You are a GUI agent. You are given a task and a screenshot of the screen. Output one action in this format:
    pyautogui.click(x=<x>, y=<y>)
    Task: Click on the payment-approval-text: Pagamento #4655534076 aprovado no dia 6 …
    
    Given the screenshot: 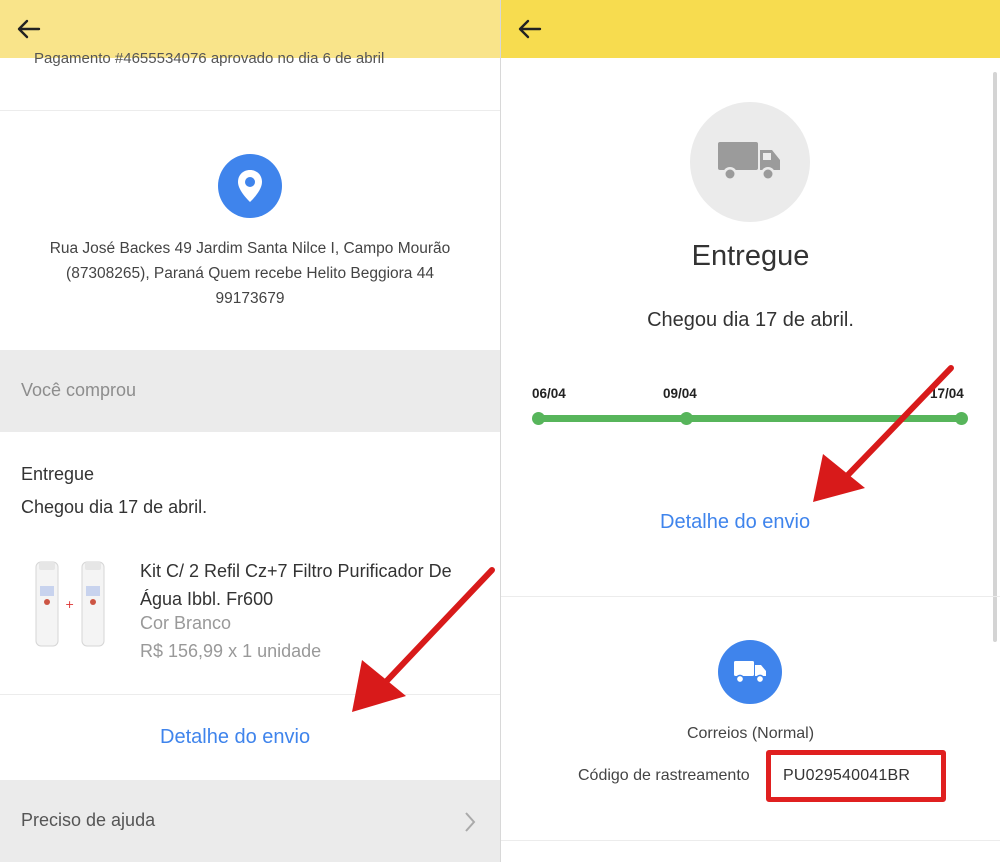 What is the action you would take?
    pyautogui.click(x=209, y=59)
    